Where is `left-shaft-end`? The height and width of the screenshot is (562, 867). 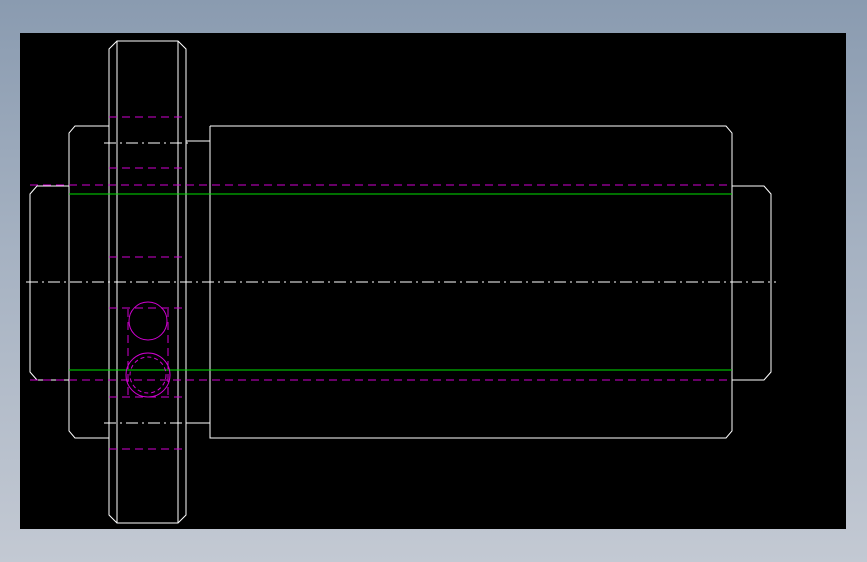
left-shaft-end is located at coordinates (49, 283).